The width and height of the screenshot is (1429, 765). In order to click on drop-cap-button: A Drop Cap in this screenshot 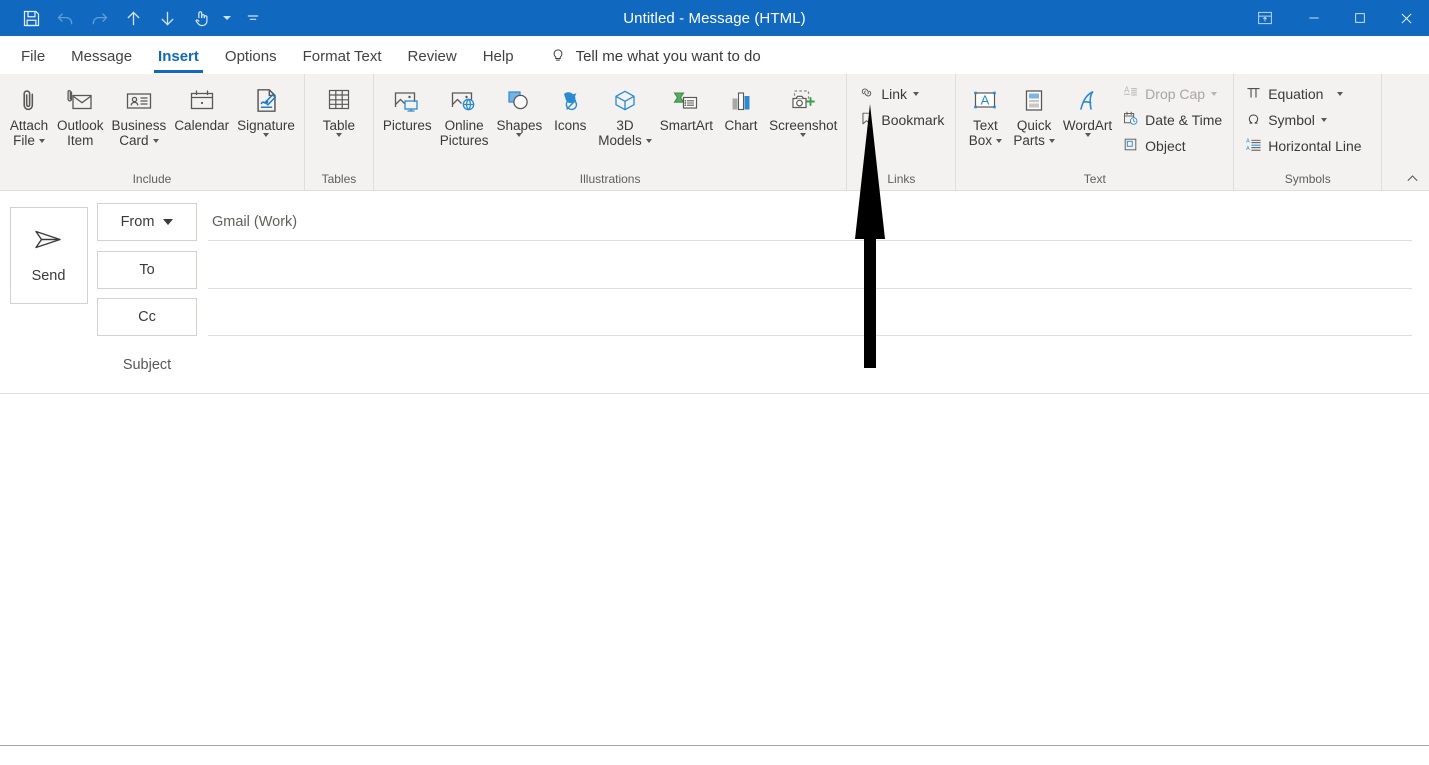, I will do `click(1172, 94)`.